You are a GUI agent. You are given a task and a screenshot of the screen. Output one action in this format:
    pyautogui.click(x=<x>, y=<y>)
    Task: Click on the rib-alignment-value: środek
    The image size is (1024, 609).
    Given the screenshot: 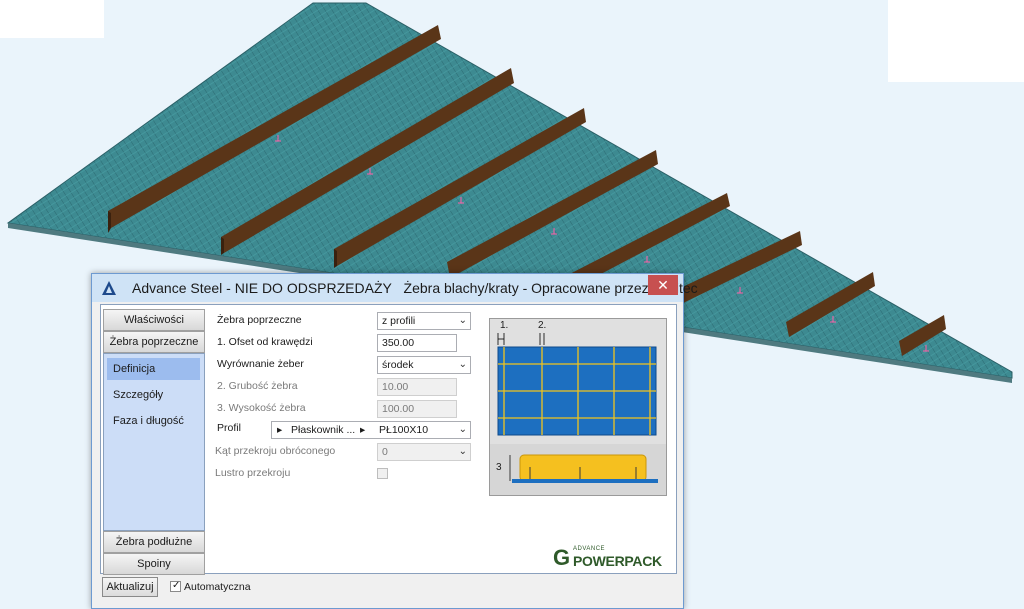 What is the action you would take?
    pyautogui.click(x=398, y=365)
    